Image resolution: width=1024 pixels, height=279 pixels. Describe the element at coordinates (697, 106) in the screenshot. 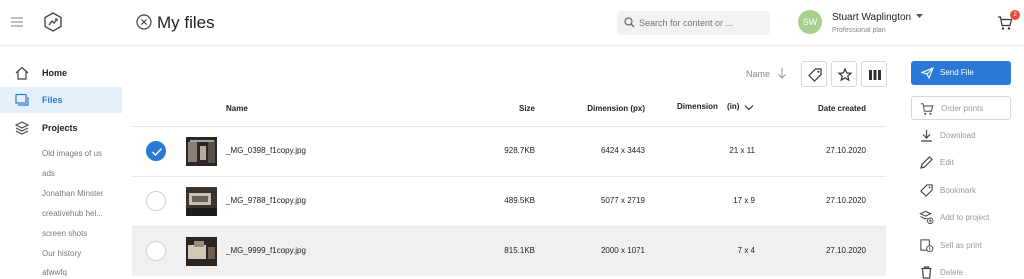

I see `column-header-dimension: Dimension` at that location.